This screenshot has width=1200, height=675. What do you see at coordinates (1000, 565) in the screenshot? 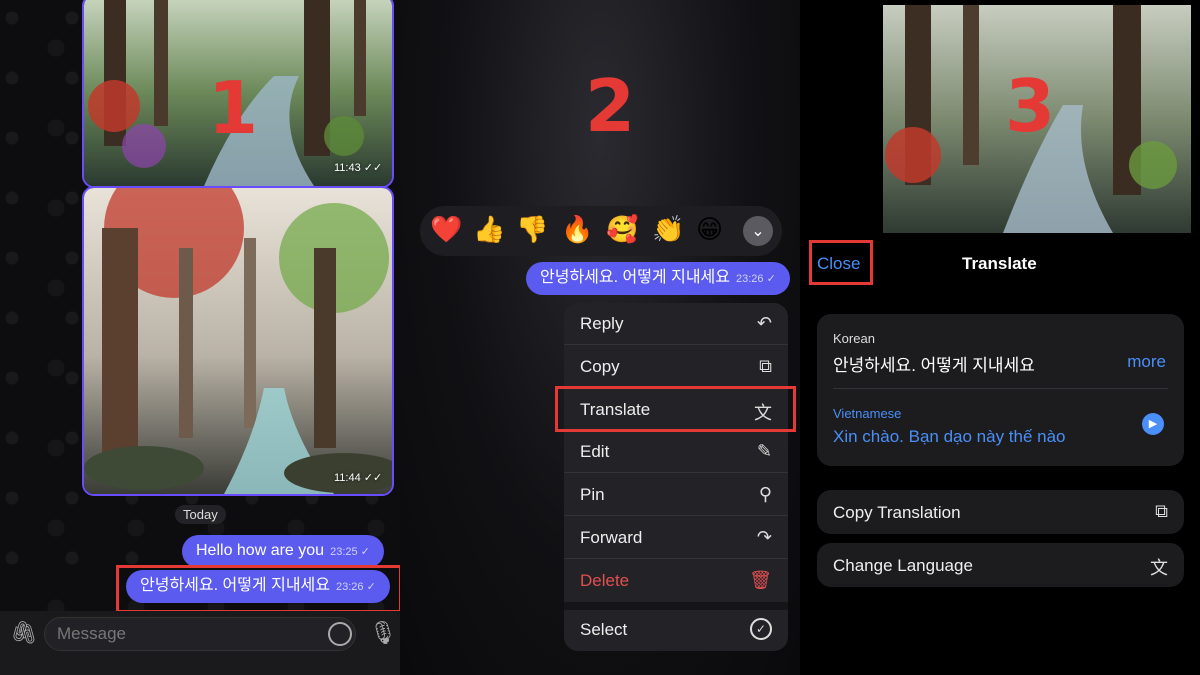
I see `change-language-button: Change Language 文` at bounding box center [1000, 565].